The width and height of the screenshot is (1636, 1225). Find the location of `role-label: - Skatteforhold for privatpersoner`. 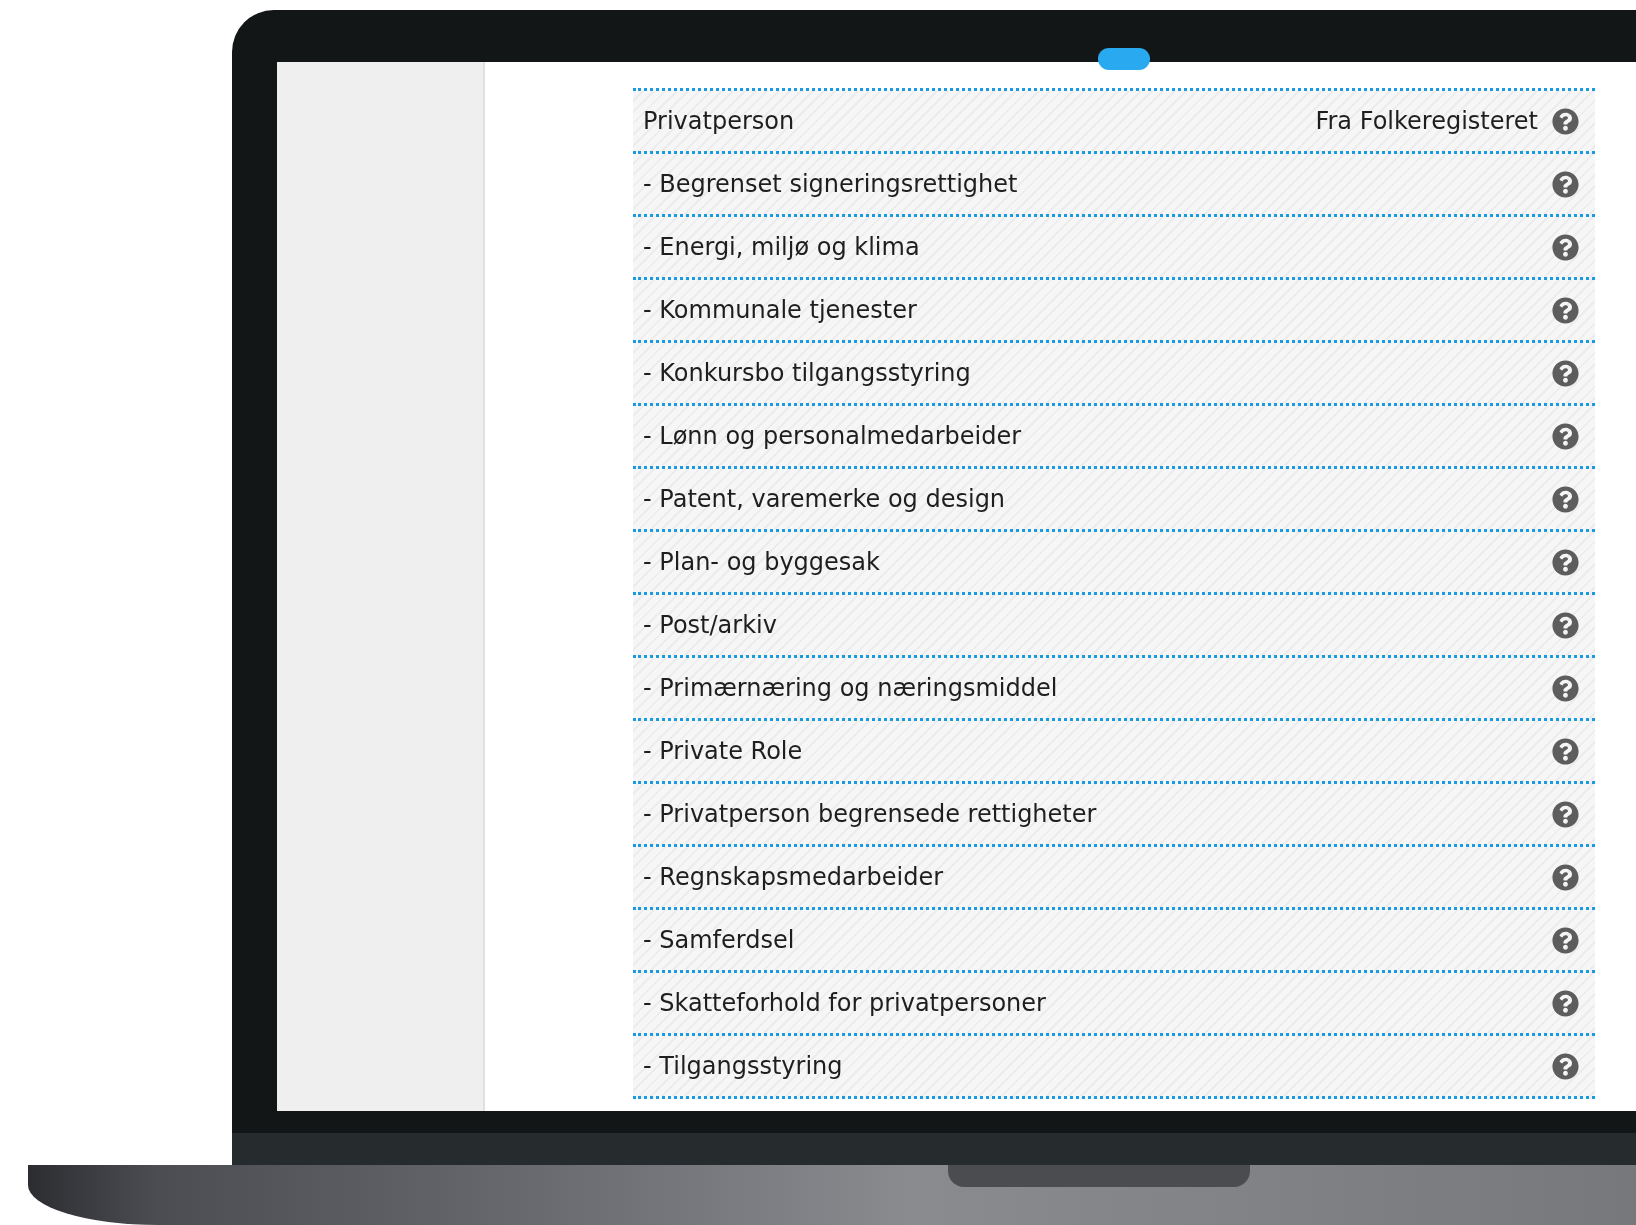

role-label: - Skatteforhold for privatpersoner is located at coordinates (844, 1003).